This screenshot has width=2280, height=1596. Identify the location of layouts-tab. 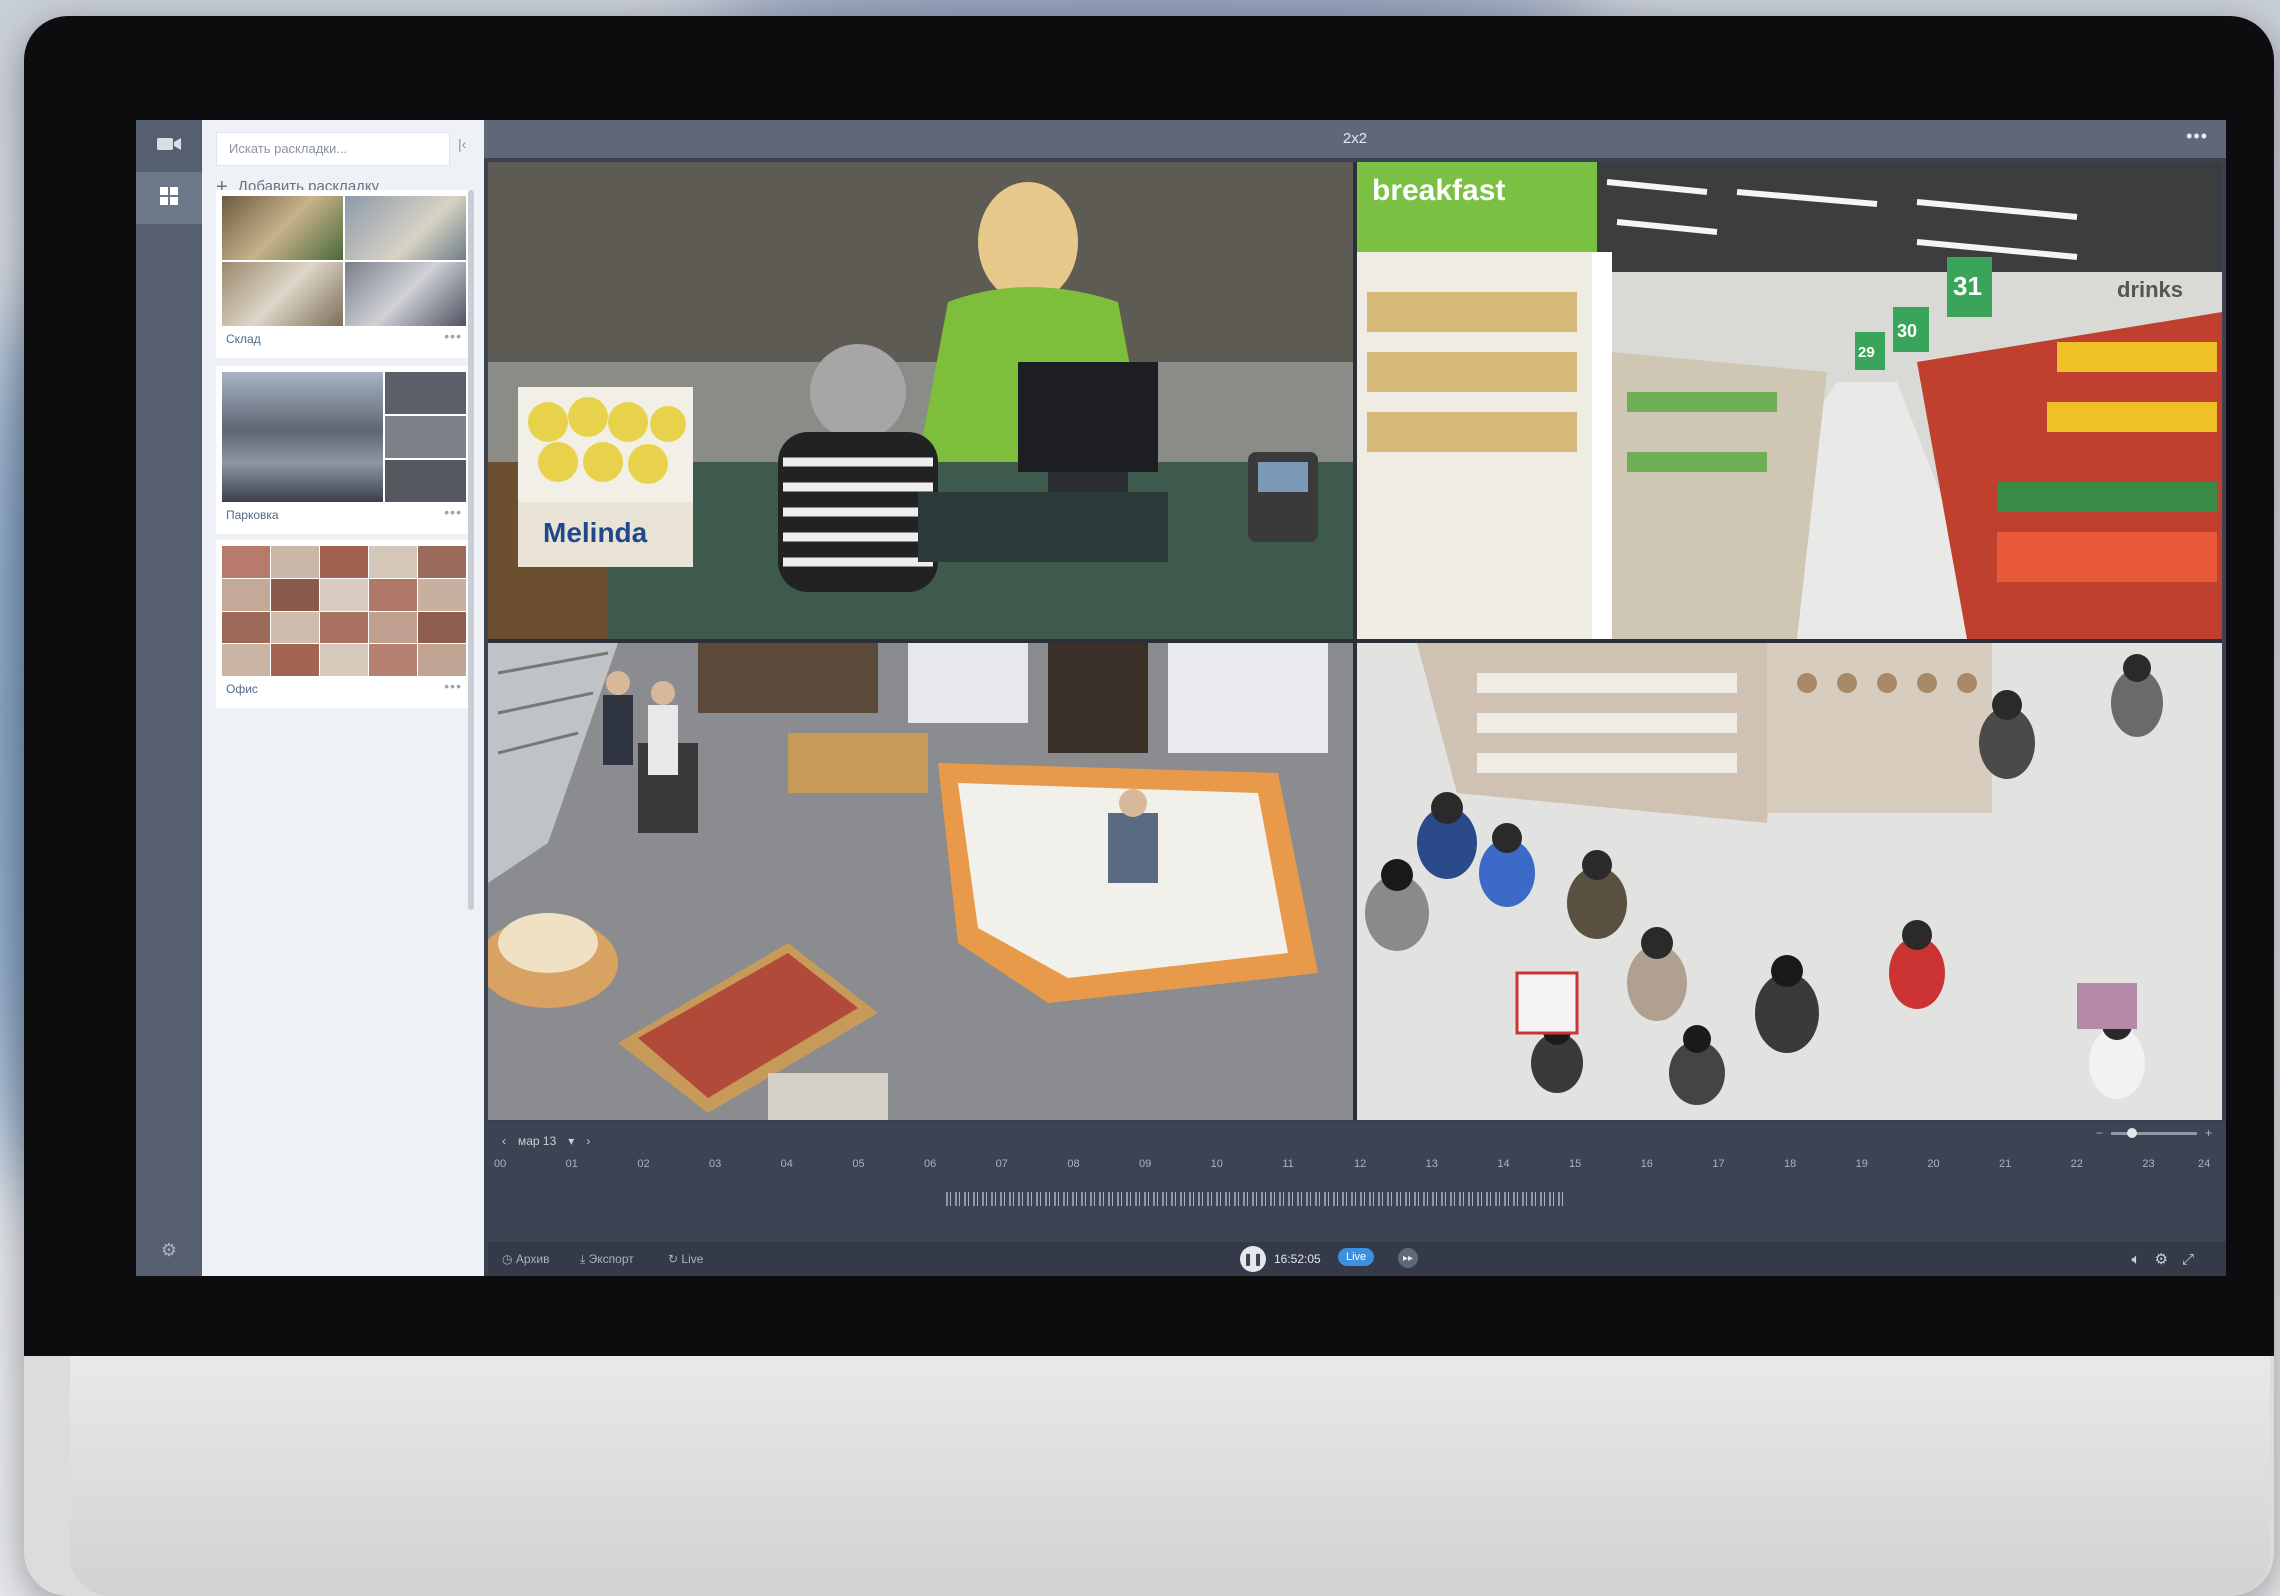
(169, 198).